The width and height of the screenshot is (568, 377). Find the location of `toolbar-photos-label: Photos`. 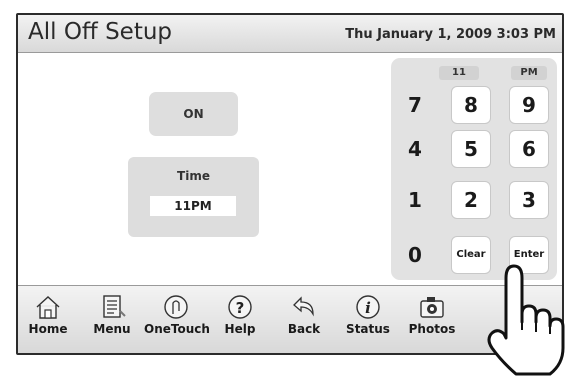

toolbar-photos-label: Photos is located at coordinates (432, 329).